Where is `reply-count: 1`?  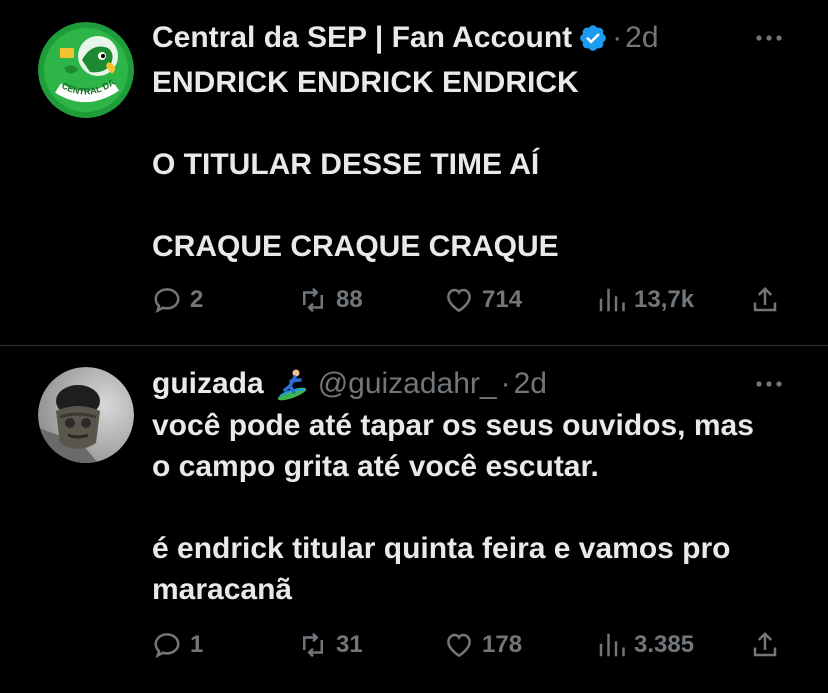 reply-count: 1 is located at coordinates (197, 644).